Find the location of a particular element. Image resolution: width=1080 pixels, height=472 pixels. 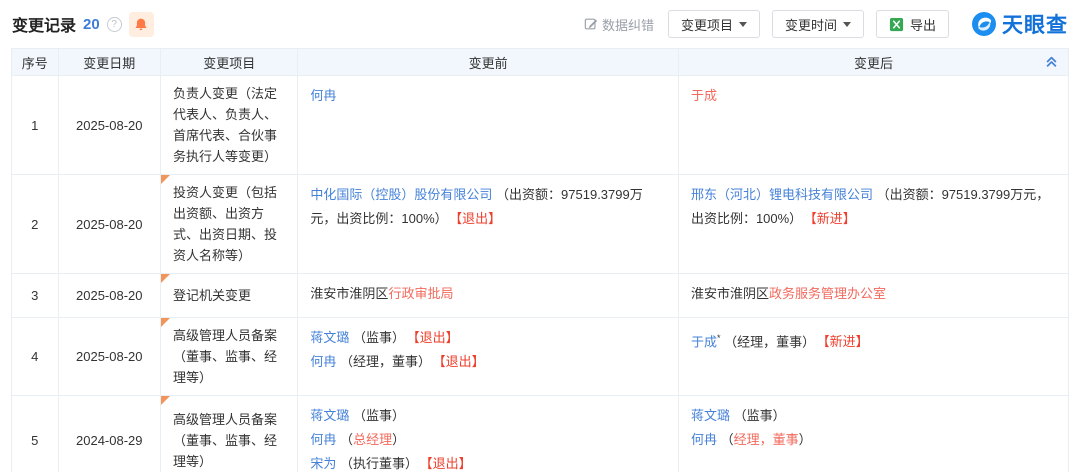

section-header: 变更记录 20 ? 数据纠错 变更项目 变更时间 导出 天眼查 is located at coordinates (540, 24).